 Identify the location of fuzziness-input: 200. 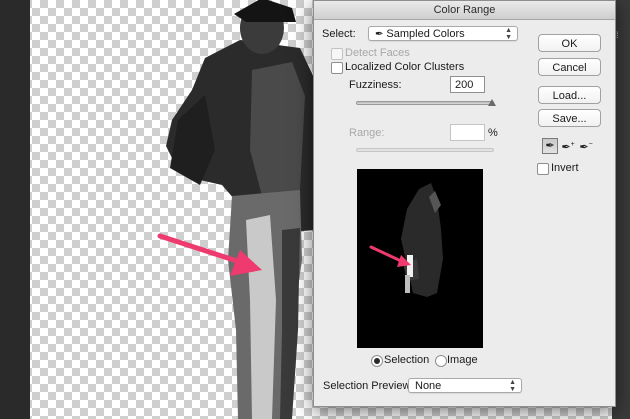
(467, 84).